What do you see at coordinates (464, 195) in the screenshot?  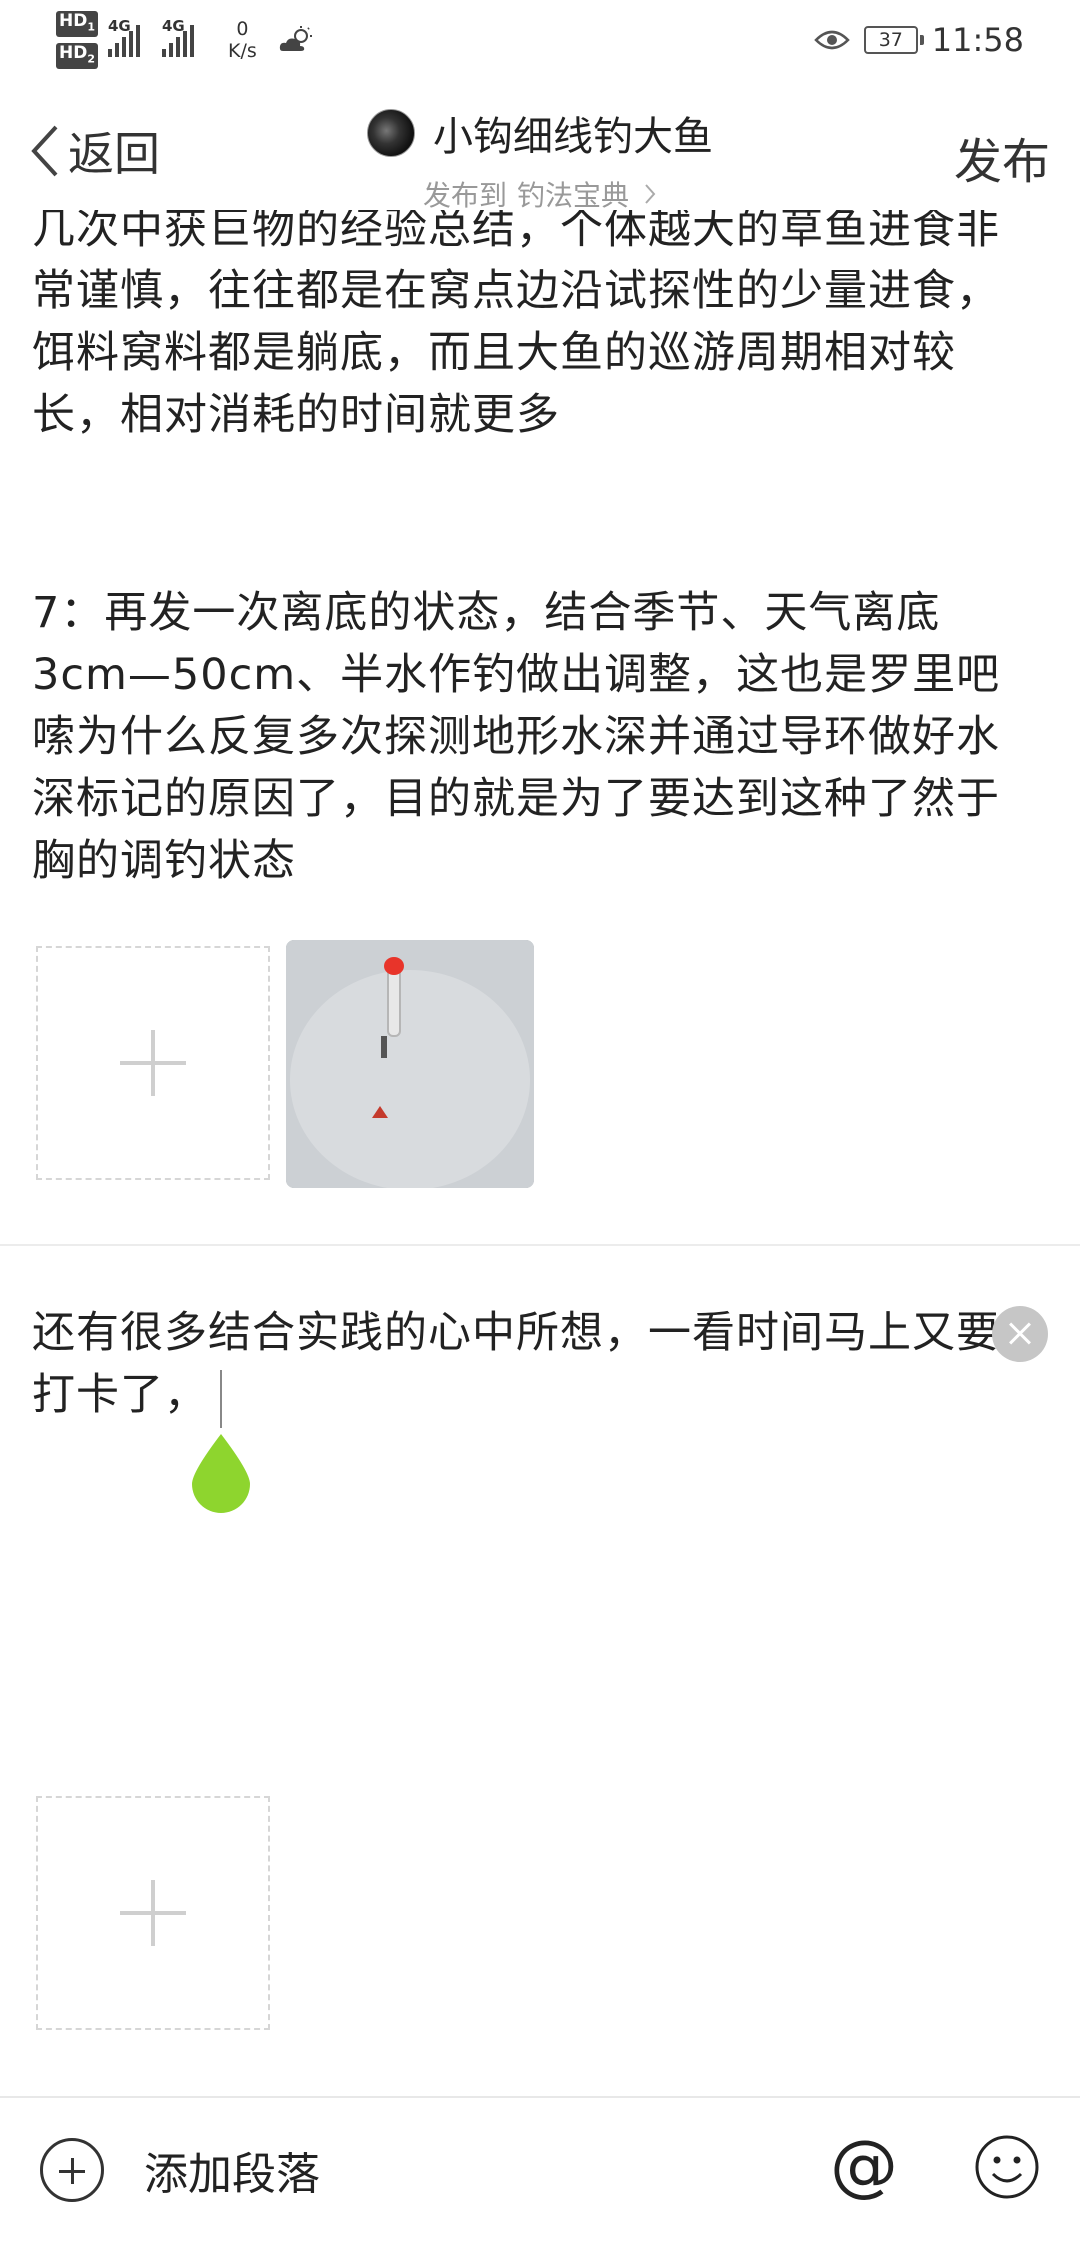 I see `publish-to-prefix: 发布到` at bounding box center [464, 195].